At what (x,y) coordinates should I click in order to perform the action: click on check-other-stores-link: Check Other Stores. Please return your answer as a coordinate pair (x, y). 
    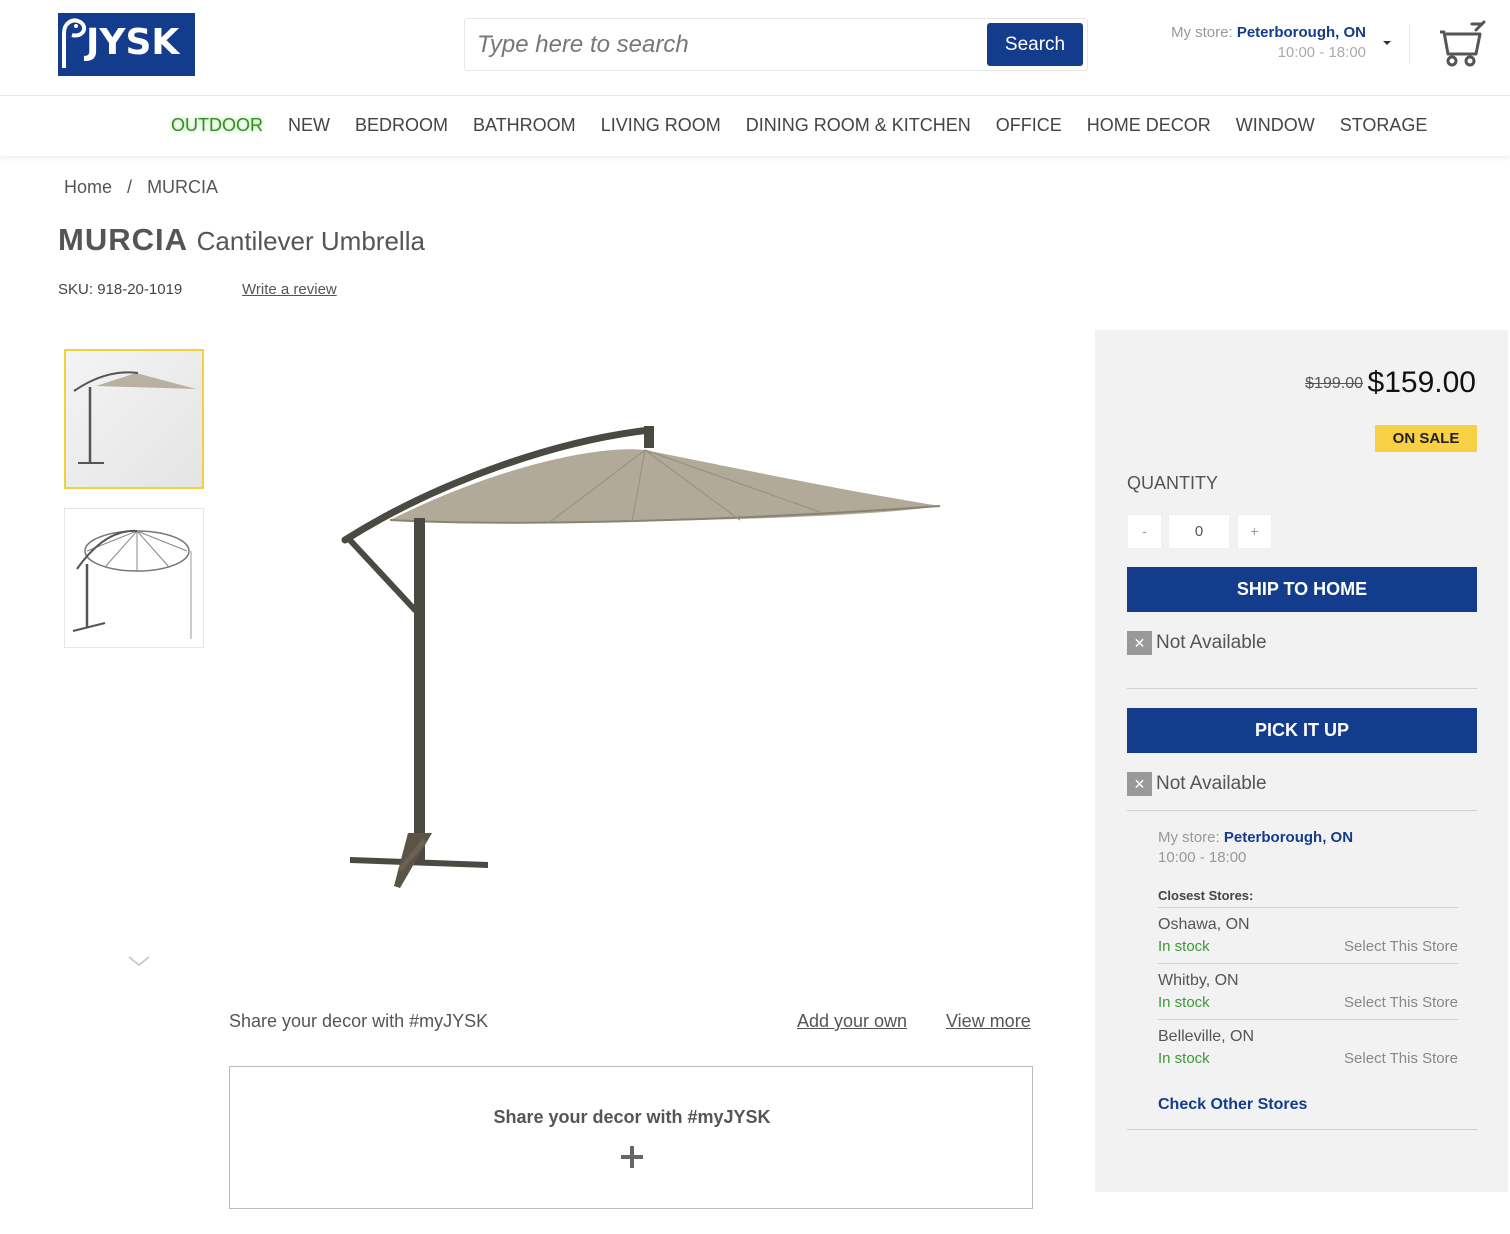
    Looking at the image, I should click on (1232, 1105).